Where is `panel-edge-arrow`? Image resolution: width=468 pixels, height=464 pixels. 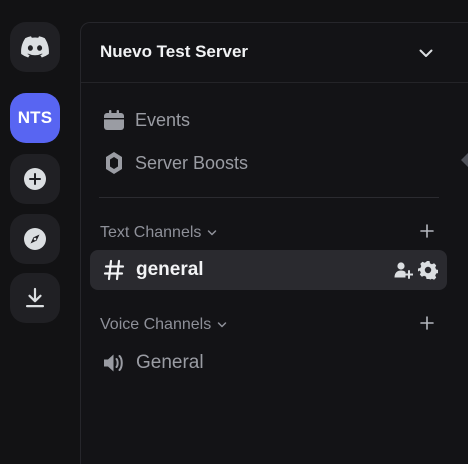
panel-edge-arrow is located at coordinates (463, 160).